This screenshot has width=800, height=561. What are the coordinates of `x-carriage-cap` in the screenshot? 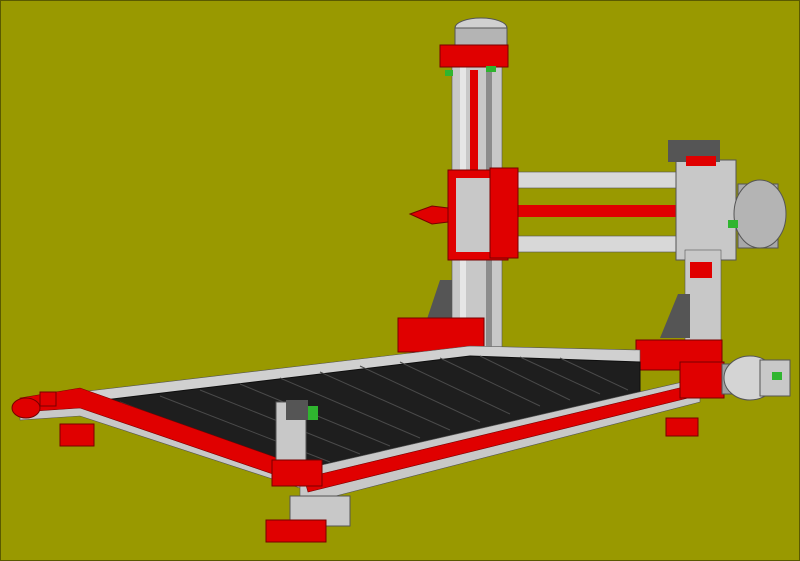 It's located at (297, 410).